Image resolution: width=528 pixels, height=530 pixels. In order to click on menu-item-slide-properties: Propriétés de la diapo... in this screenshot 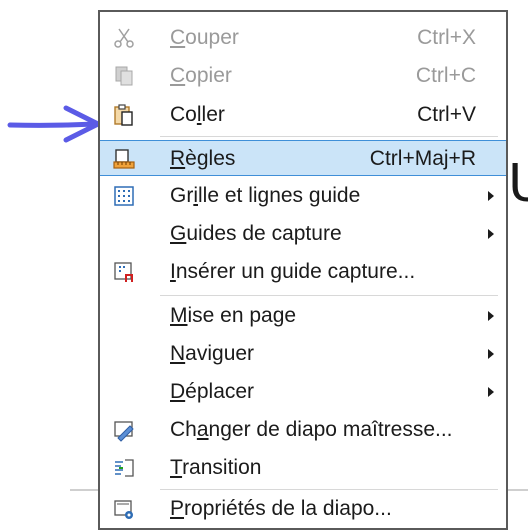, I will do `click(303, 509)`.